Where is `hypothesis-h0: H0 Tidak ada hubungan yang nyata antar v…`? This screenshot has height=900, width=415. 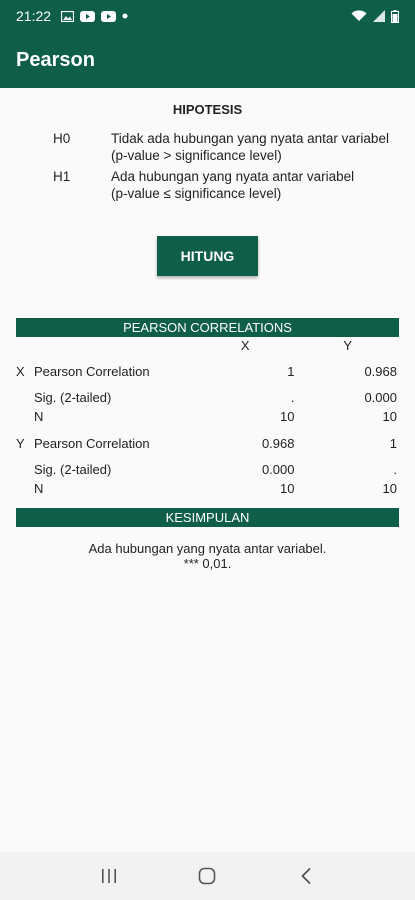
hypothesis-h0: H0 Tidak ada hubungan yang nyata antar v… is located at coordinates (207, 147).